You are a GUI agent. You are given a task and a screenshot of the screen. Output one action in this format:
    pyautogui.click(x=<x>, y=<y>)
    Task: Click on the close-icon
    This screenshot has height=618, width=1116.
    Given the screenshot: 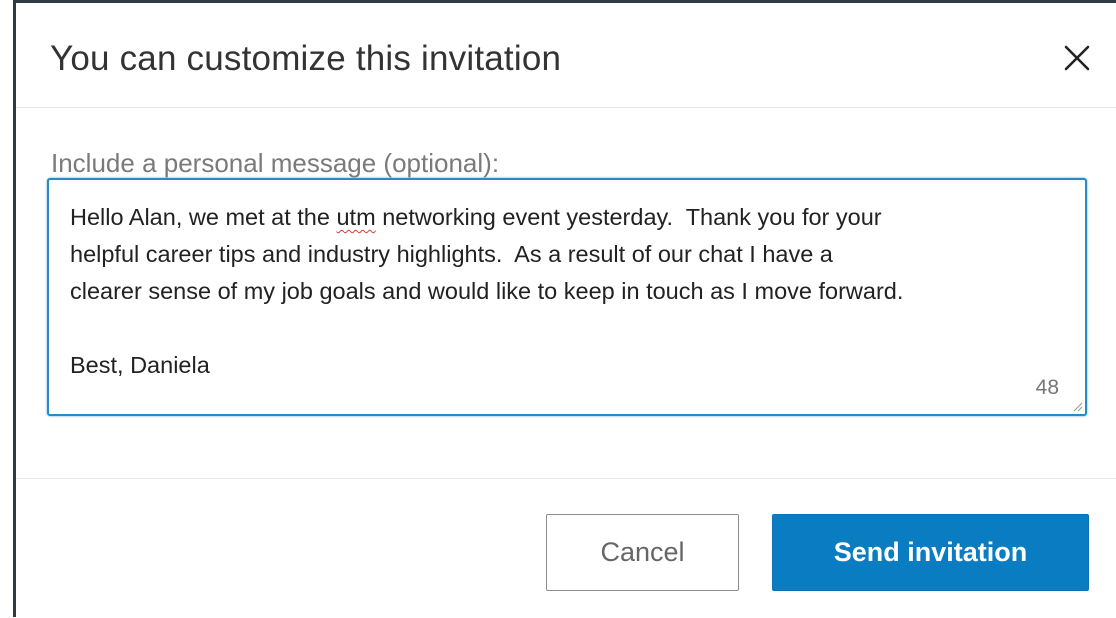 What is the action you would take?
    pyautogui.click(x=1077, y=58)
    